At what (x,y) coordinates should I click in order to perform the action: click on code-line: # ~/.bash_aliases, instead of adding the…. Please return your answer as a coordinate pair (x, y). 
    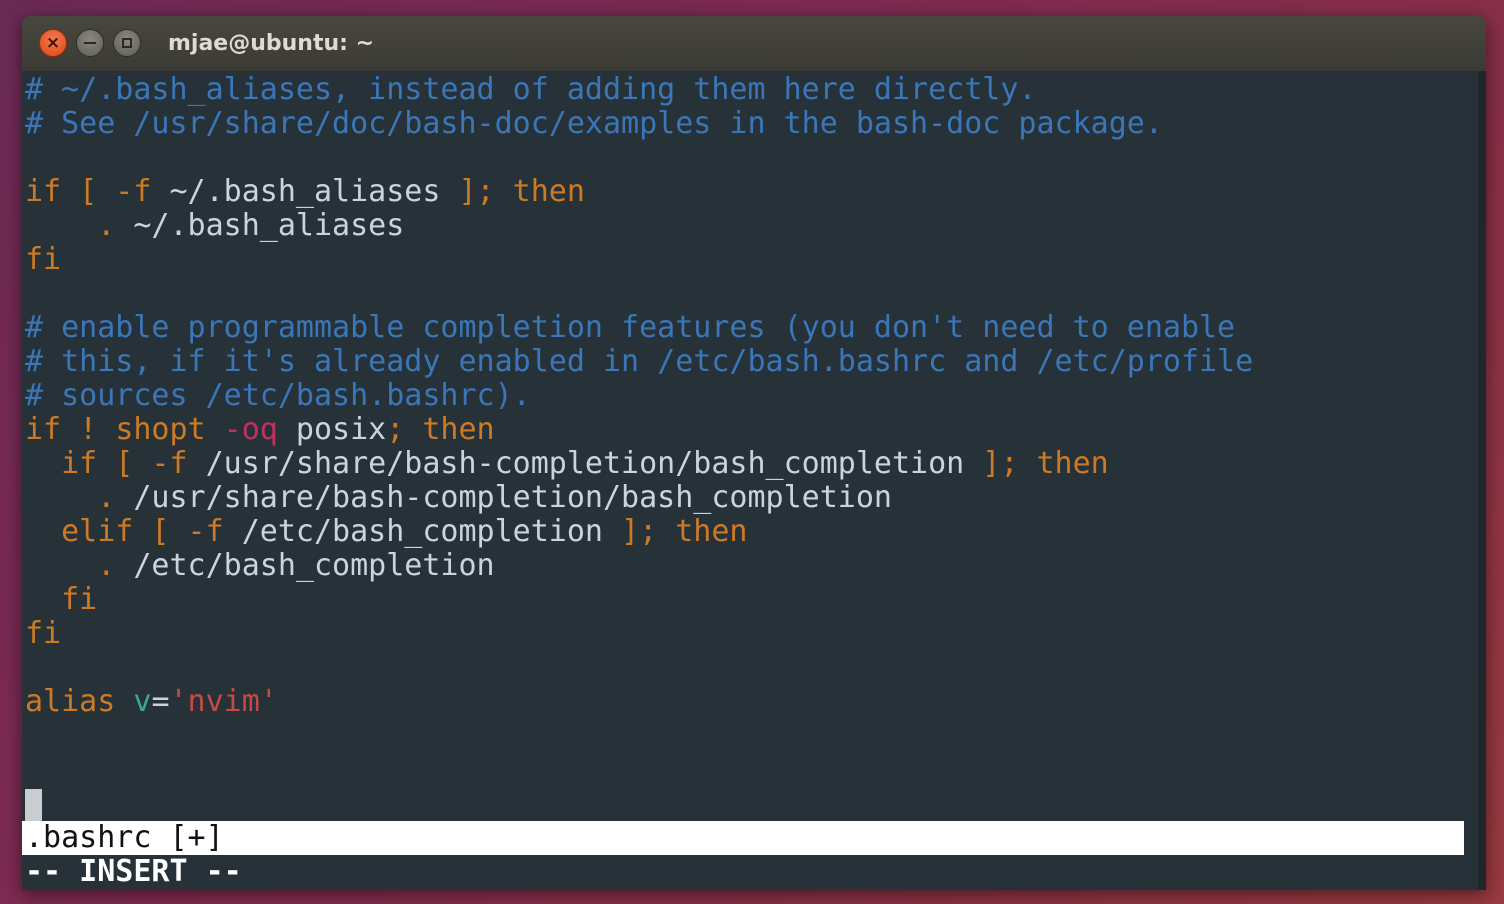
    Looking at the image, I should click on (639, 90).